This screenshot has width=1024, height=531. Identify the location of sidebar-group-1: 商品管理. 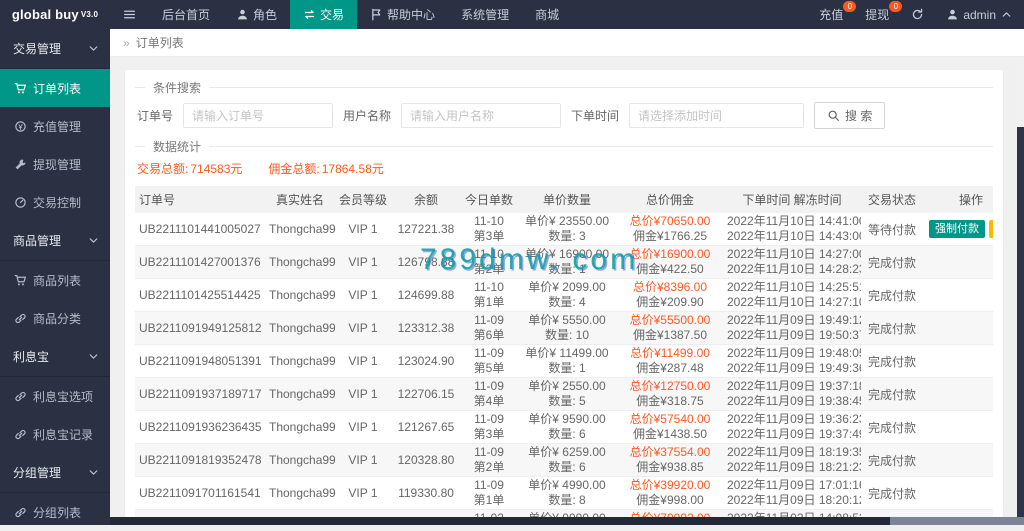
(55, 241).